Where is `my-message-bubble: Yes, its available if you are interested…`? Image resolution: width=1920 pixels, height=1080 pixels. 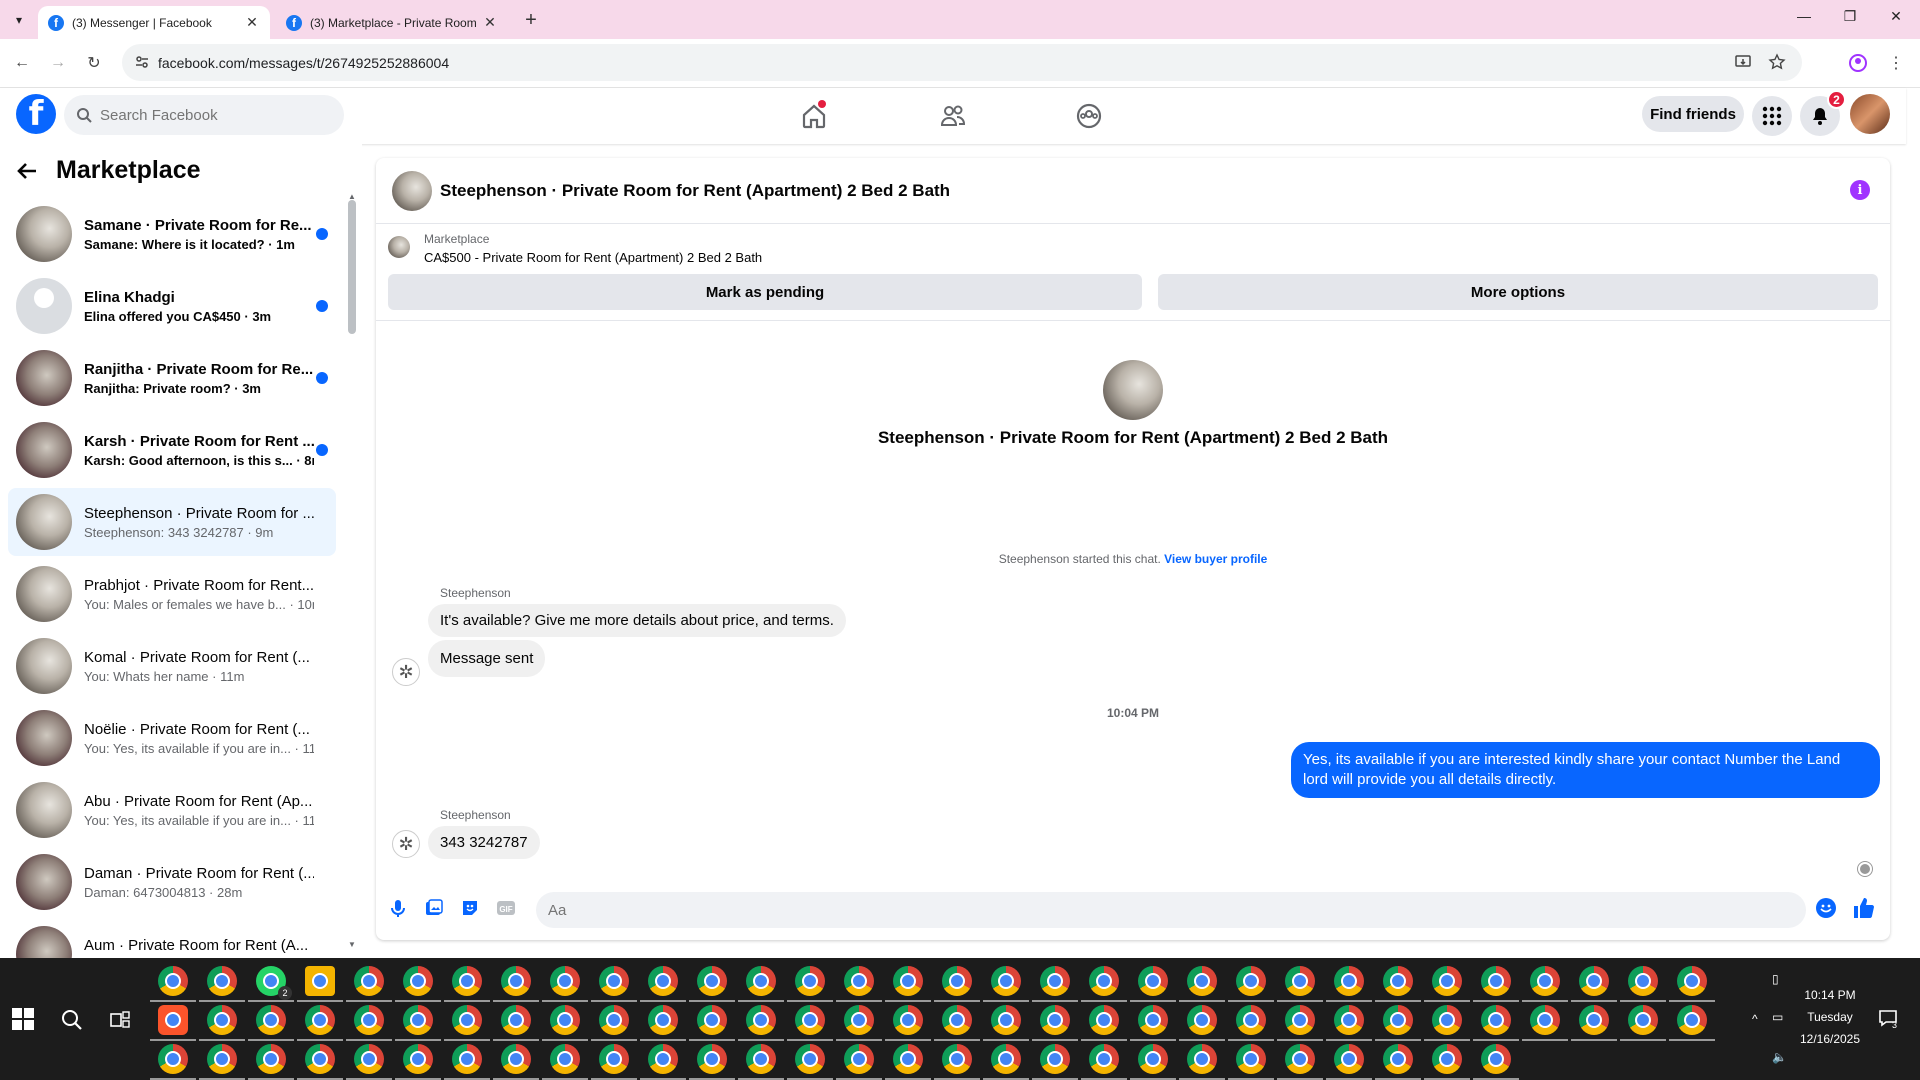 my-message-bubble: Yes, its available if you are interested… is located at coordinates (1585, 770).